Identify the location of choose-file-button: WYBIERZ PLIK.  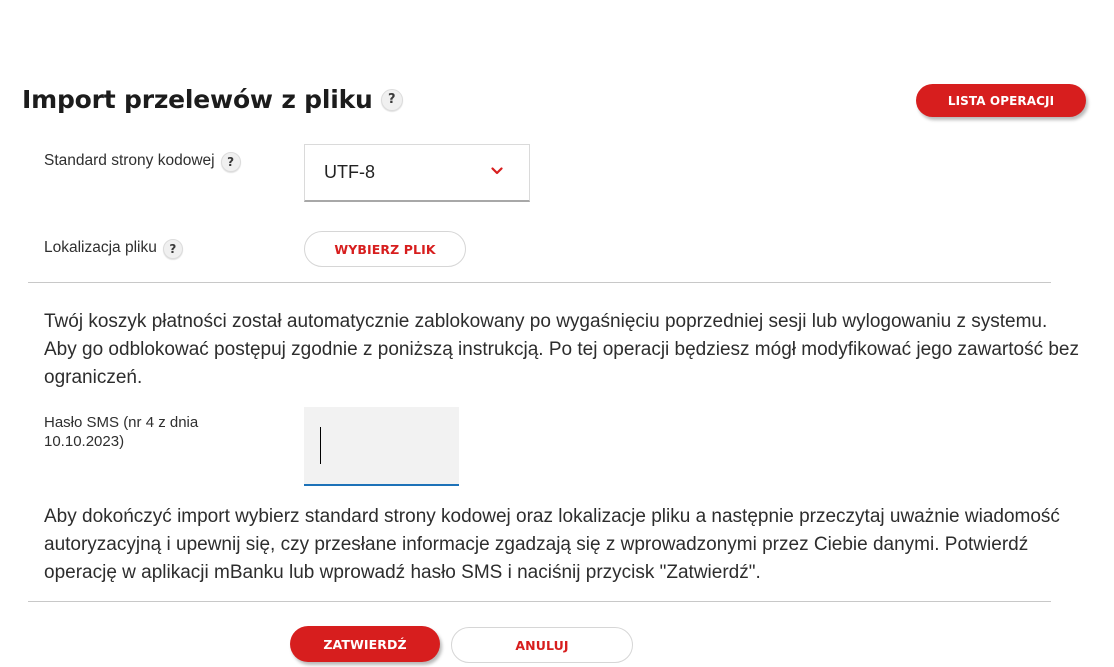
(385, 249).